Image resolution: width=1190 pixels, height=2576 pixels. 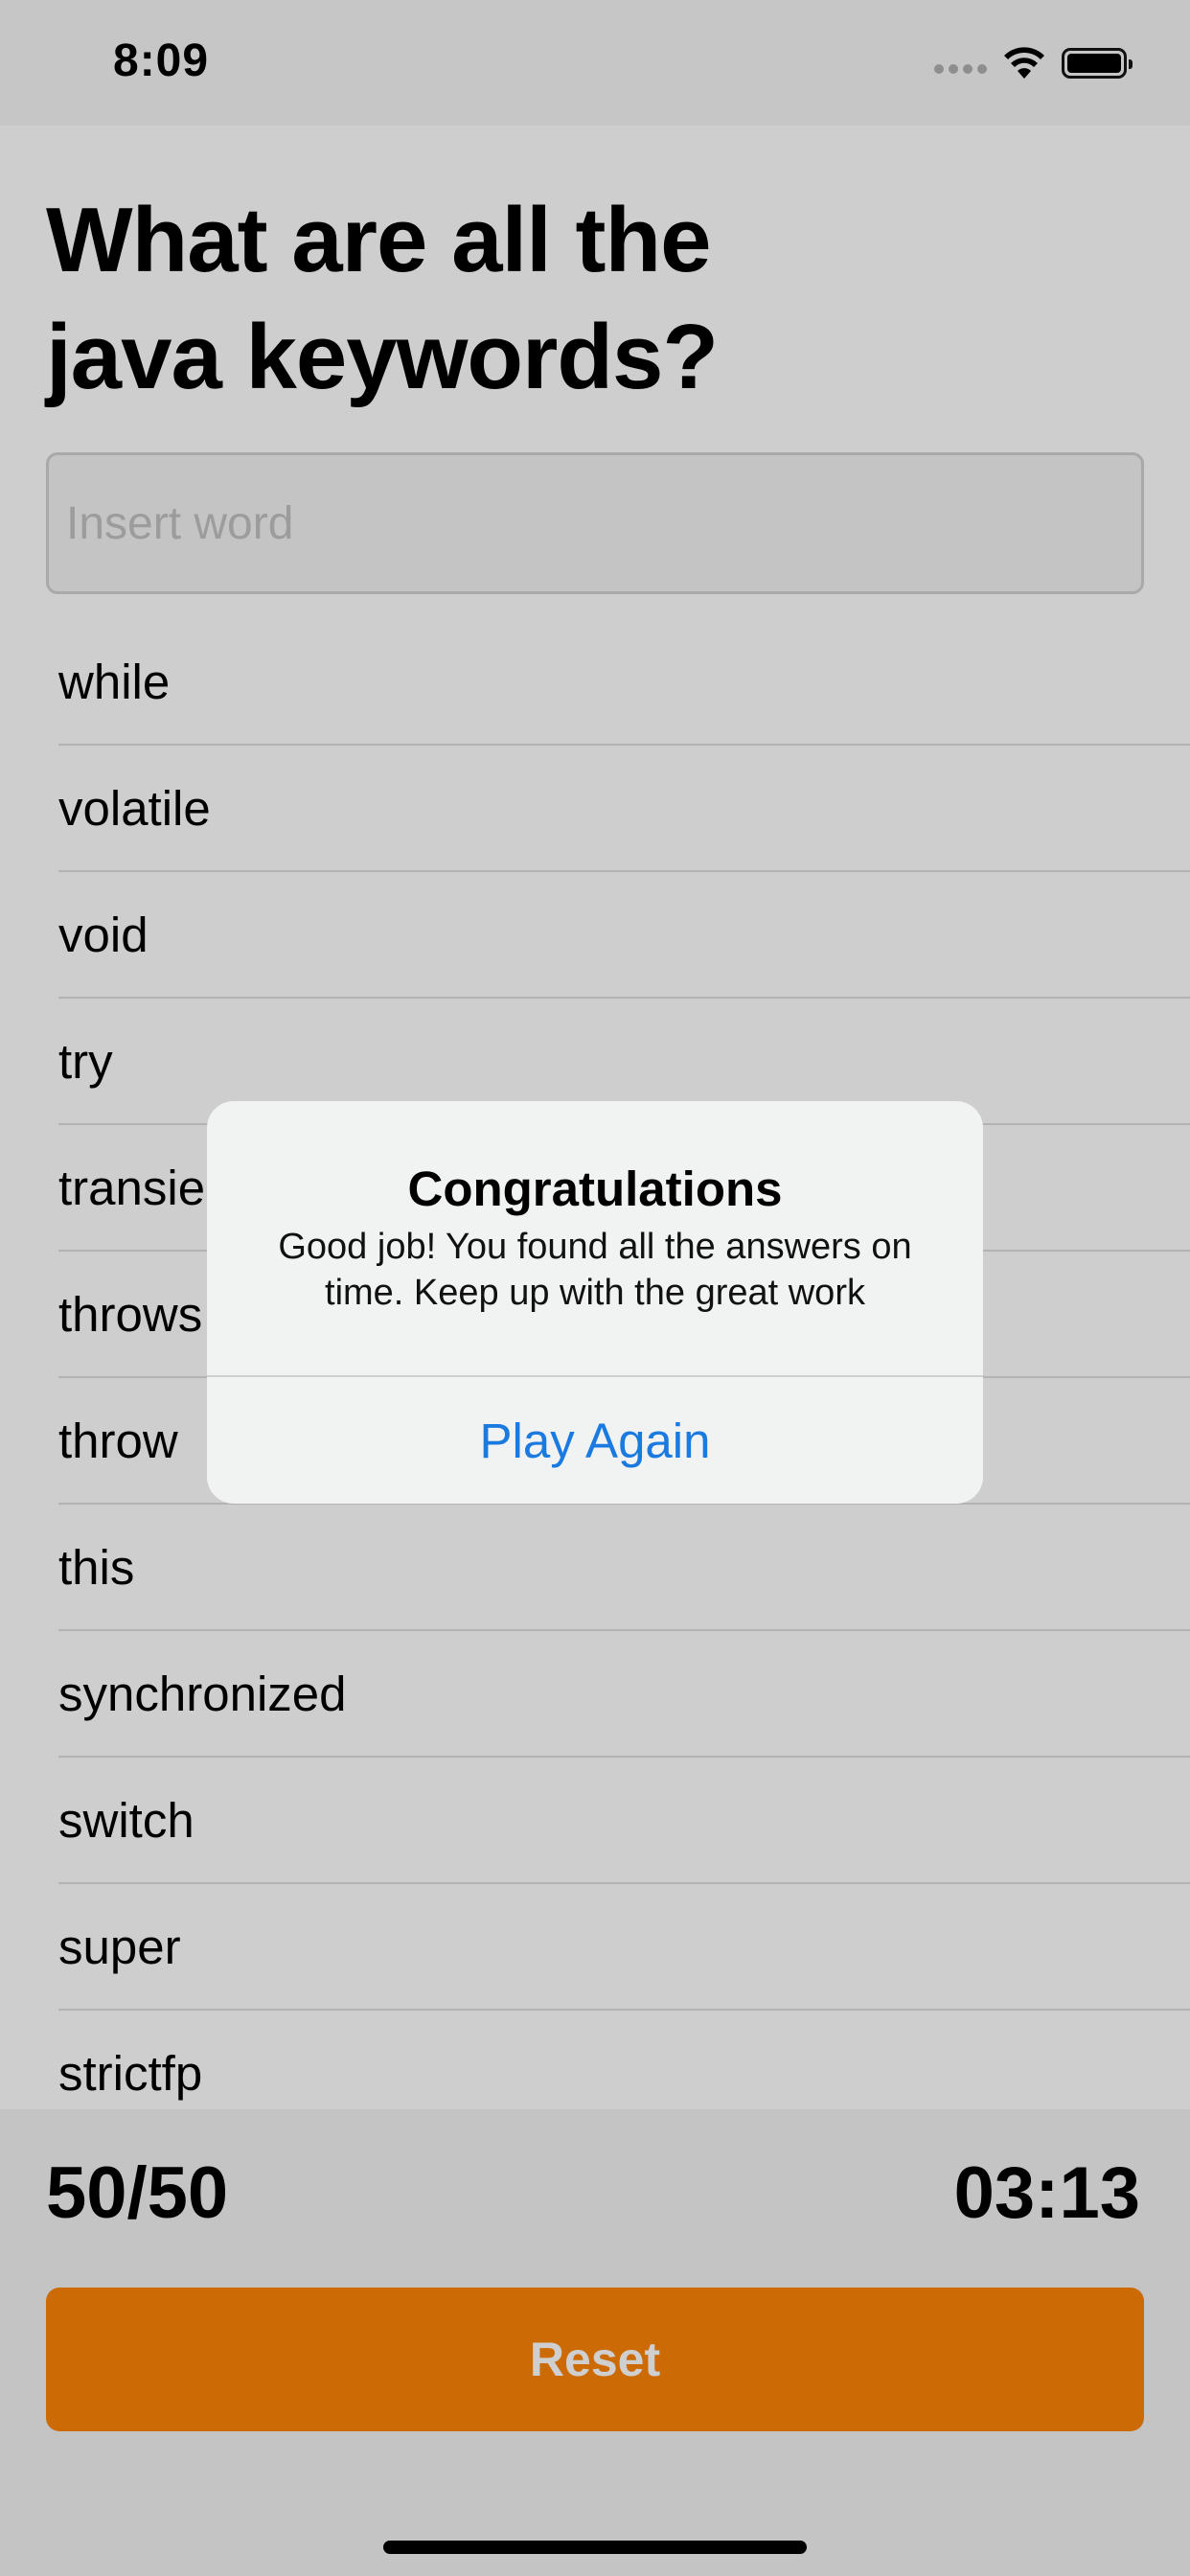 What do you see at coordinates (595, 2359) in the screenshot?
I see `reset-button: Reset` at bounding box center [595, 2359].